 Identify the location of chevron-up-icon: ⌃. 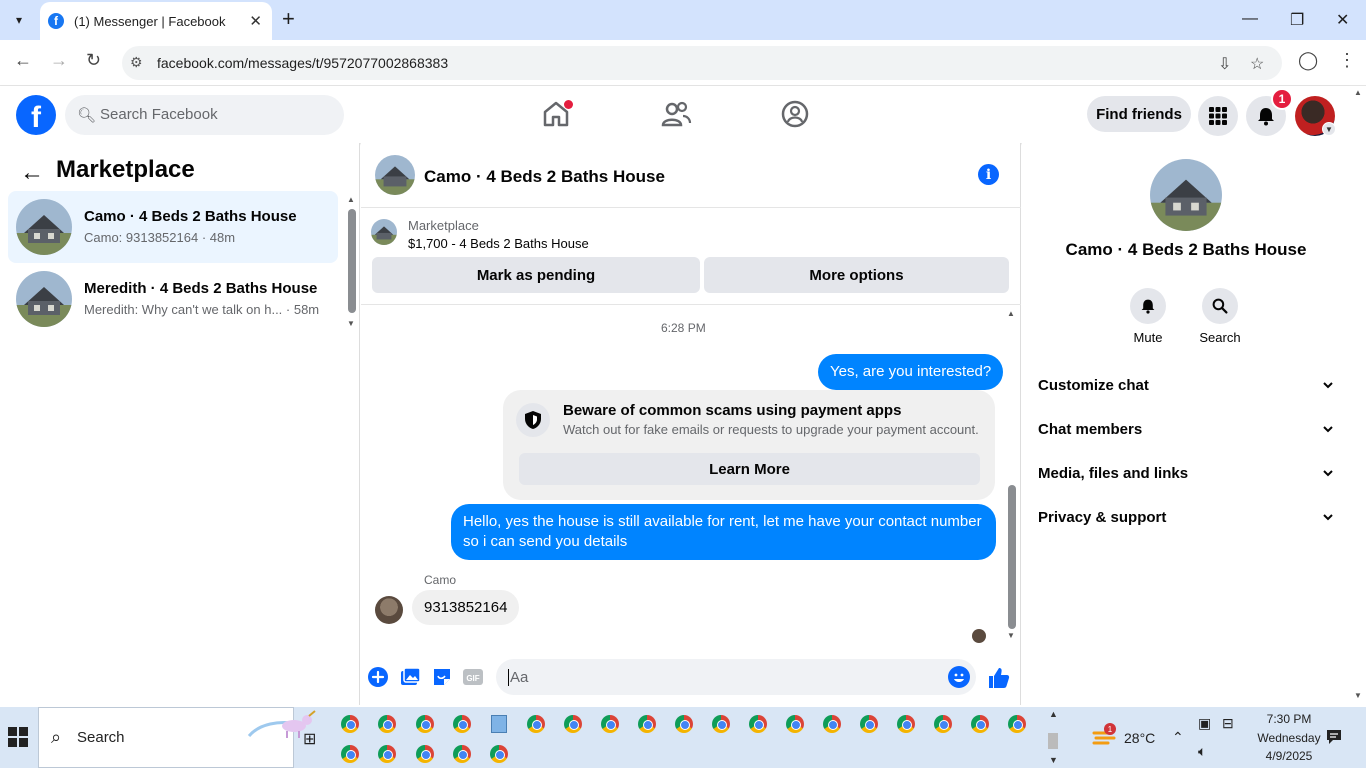
(1178, 737).